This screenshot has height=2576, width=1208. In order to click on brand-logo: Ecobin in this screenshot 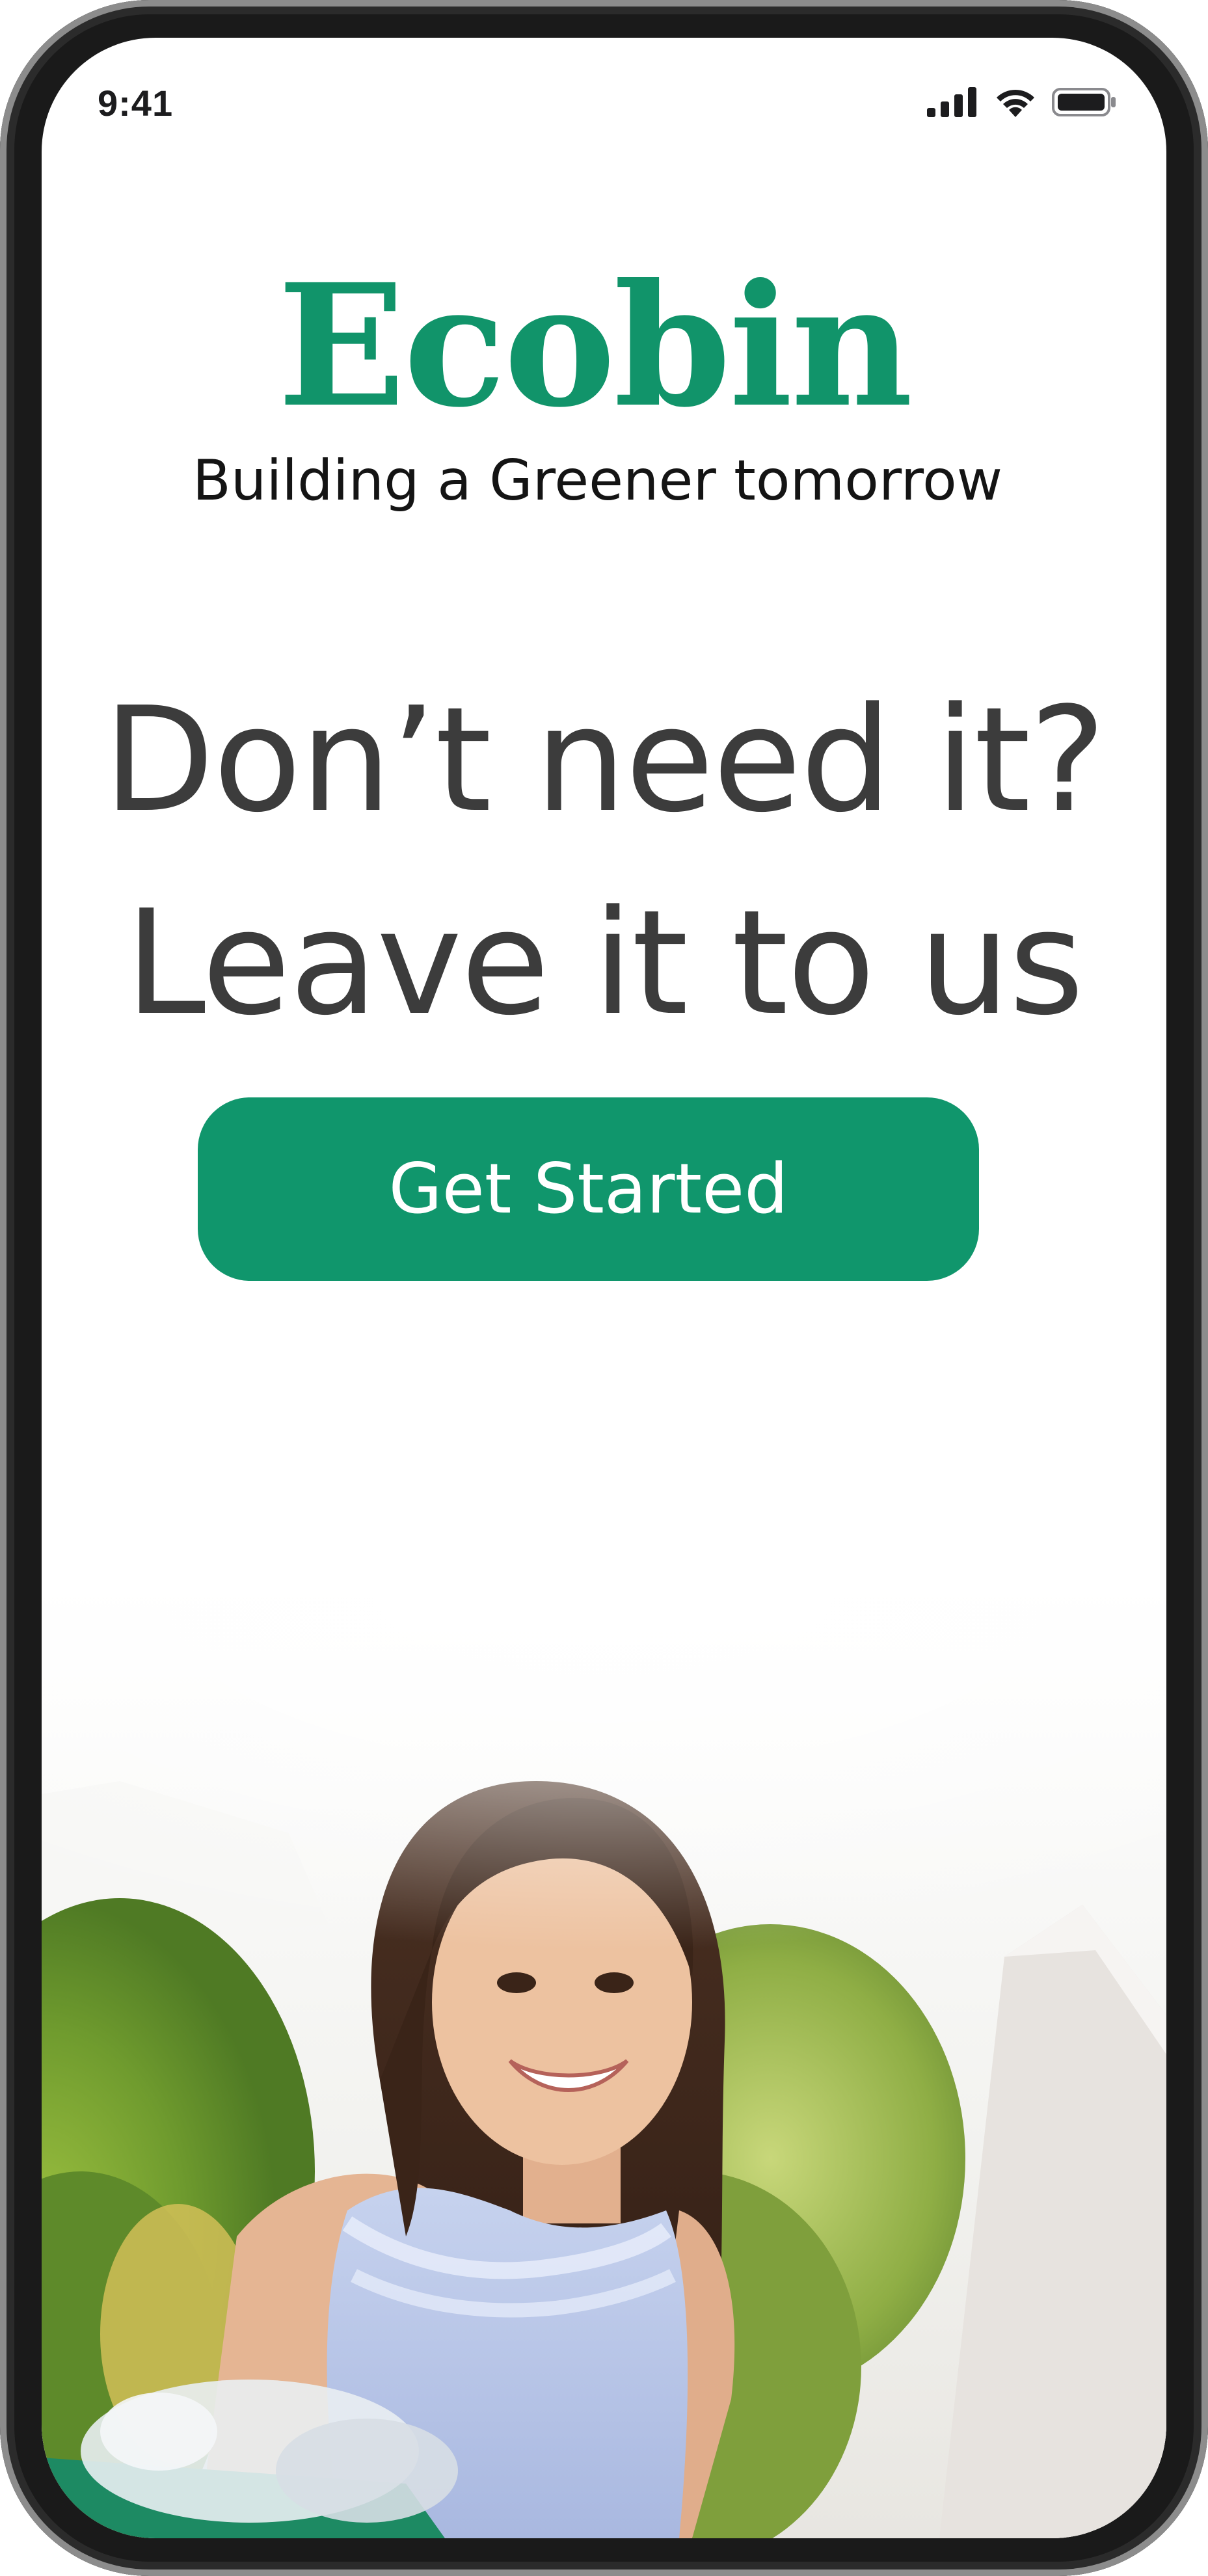, I will do `click(595, 345)`.